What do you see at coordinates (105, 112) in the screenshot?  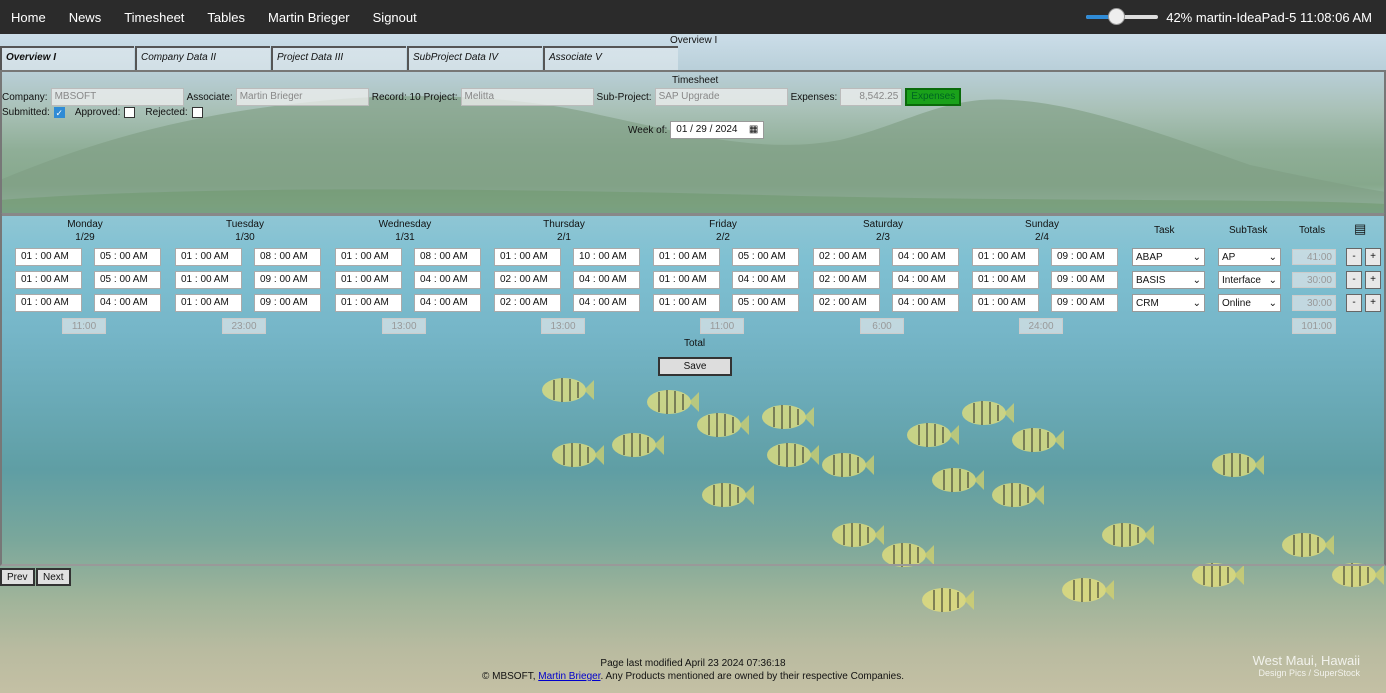 I see `approval-row: Submitted: ✓ Approved: Rejected:` at bounding box center [105, 112].